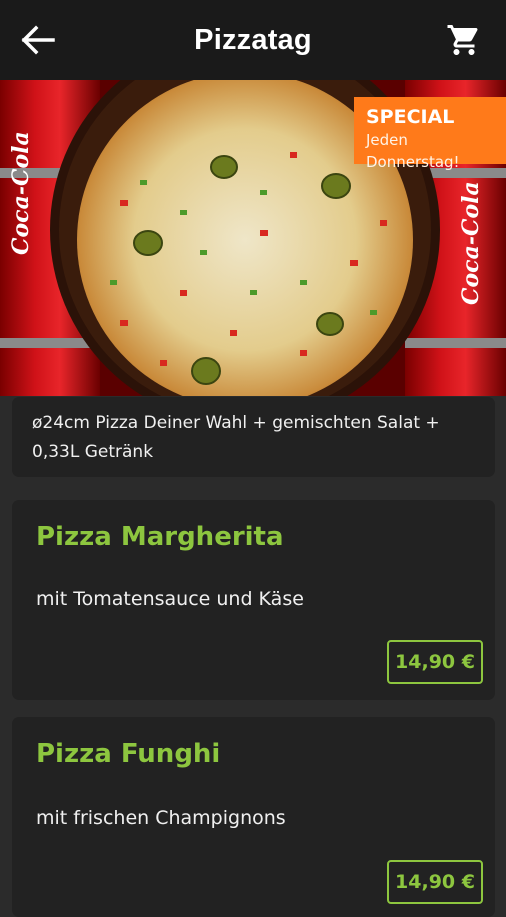 The height and width of the screenshot is (917, 506). What do you see at coordinates (413, 151) in the screenshot?
I see `special-badge-subtitle: Jeden Donnerstag!` at bounding box center [413, 151].